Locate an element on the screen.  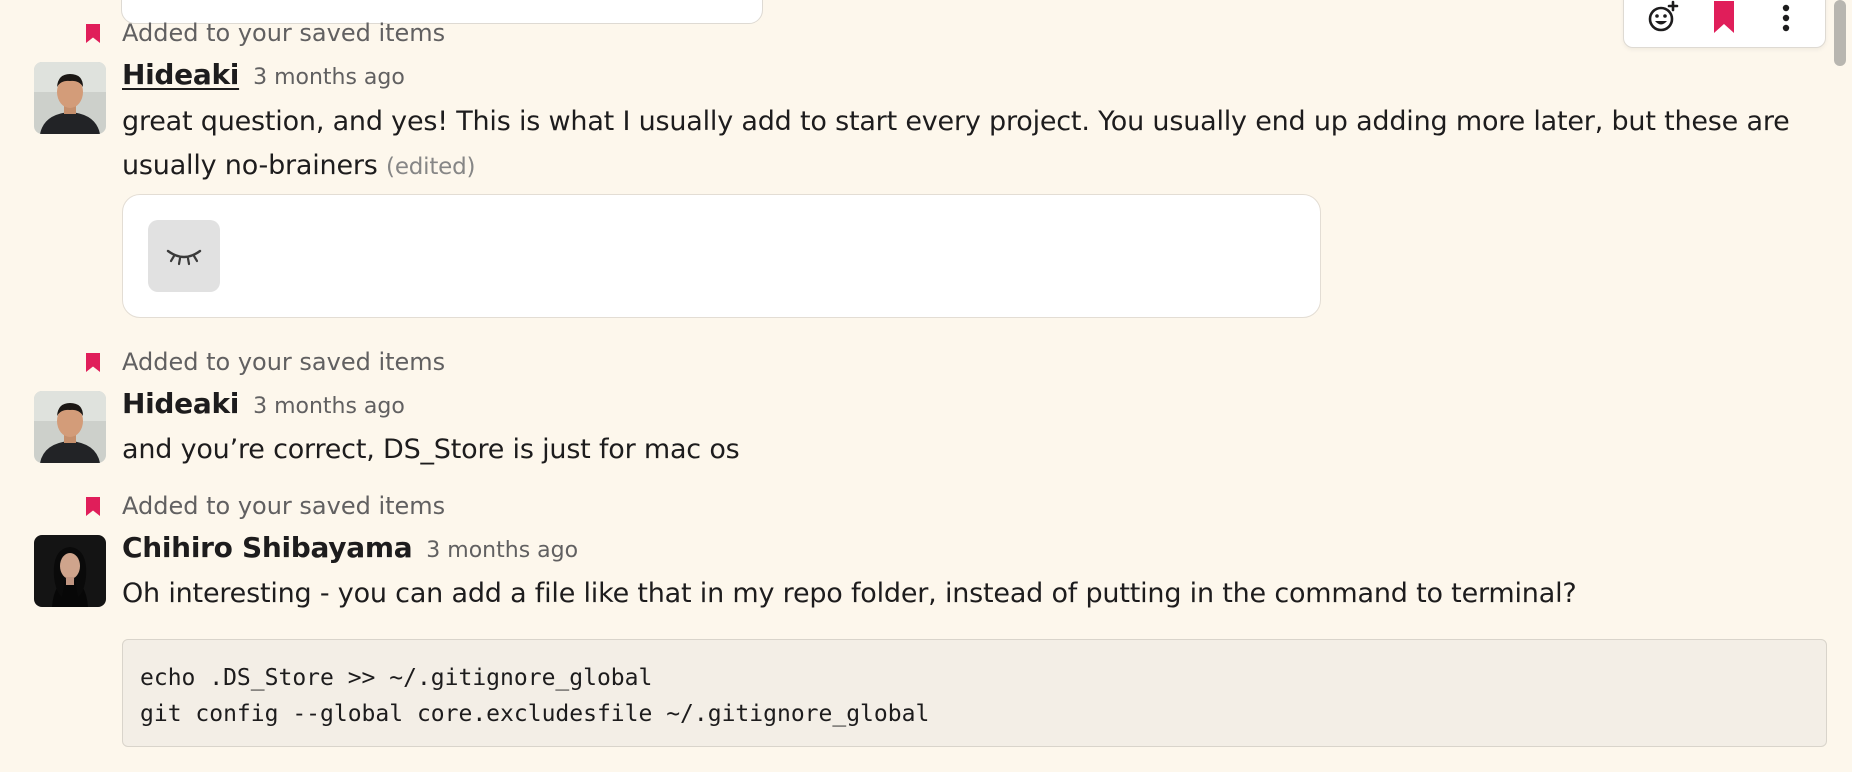
author-name: Chihiro Shibayama is located at coordinates (267, 547).